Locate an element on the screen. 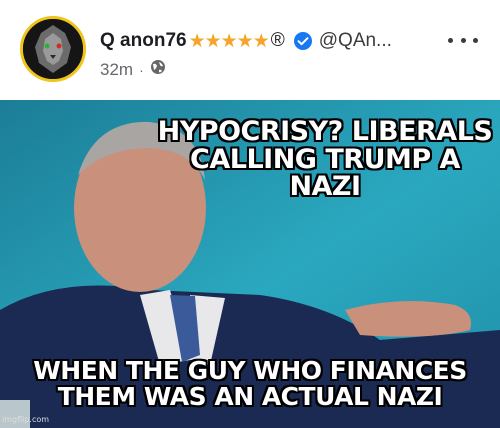  post-meta: 32m · is located at coordinates (133, 69).